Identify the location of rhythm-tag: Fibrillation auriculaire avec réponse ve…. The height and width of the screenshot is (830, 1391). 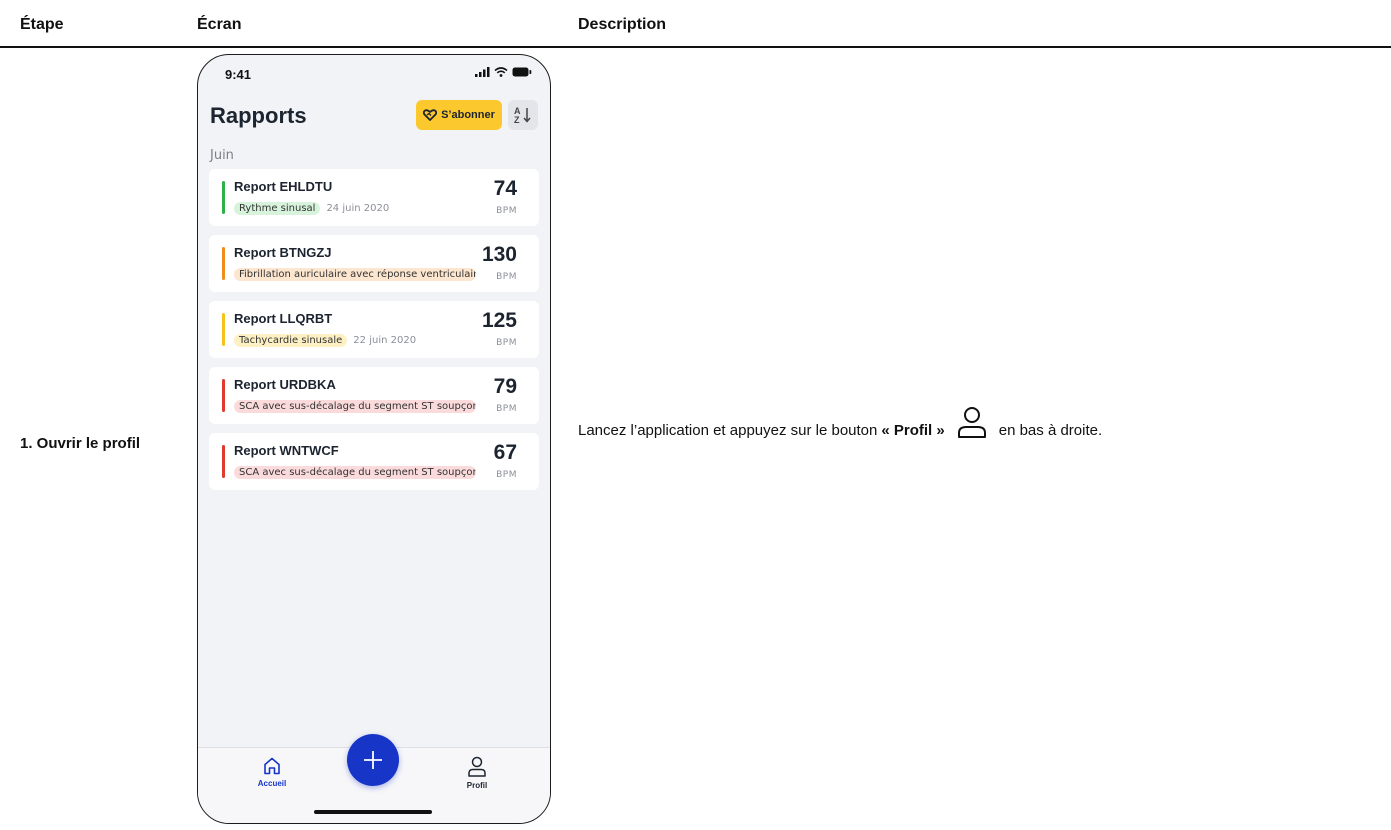
(355, 274).